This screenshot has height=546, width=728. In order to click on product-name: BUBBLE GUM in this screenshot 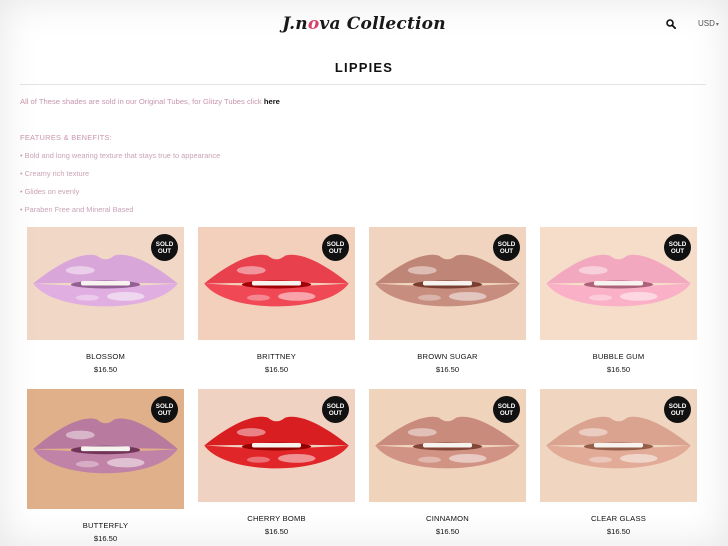, I will do `click(618, 356)`.